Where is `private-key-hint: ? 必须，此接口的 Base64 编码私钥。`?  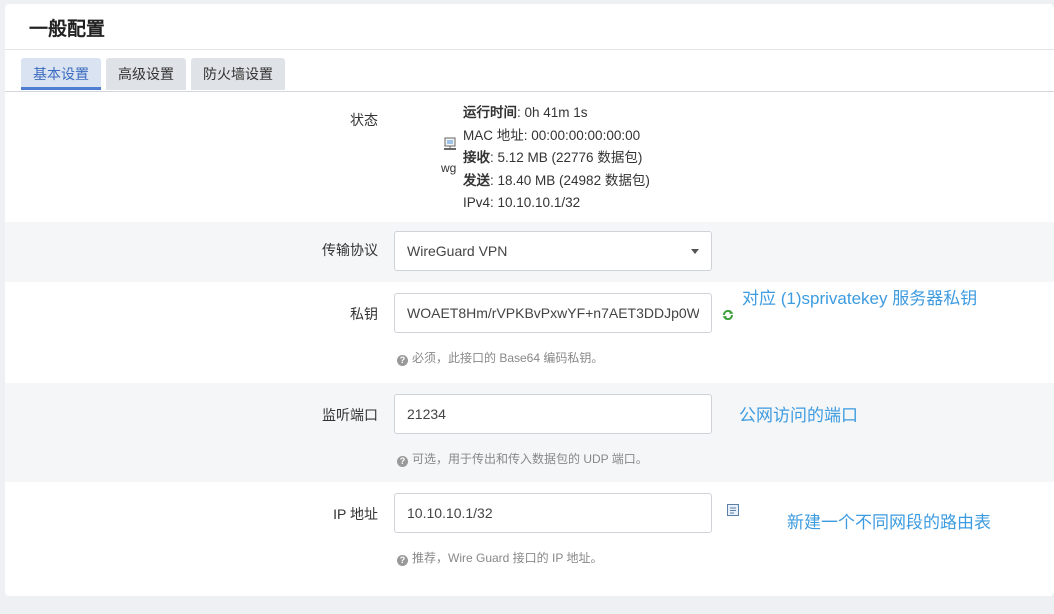 private-key-hint: ? 必须，此接口的 Base64 编码私钥。 is located at coordinates (500, 357).